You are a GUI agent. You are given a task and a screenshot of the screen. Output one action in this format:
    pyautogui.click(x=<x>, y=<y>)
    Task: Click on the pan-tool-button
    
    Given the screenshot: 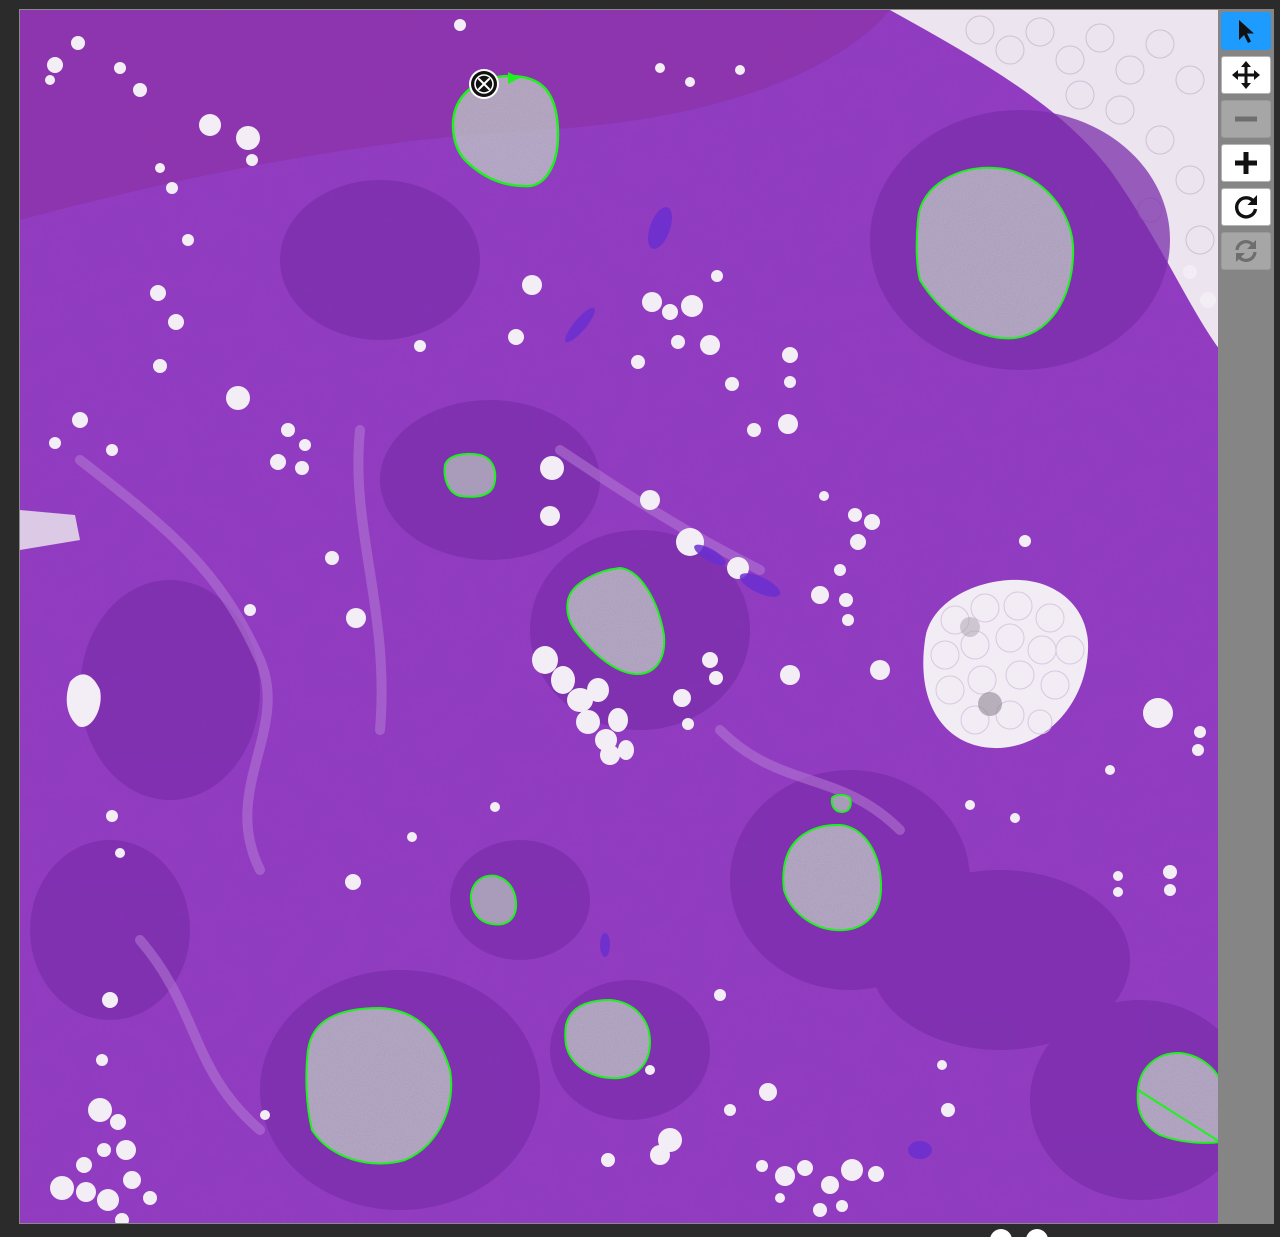 What is the action you would take?
    pyautogui.click(x=1246, y=75)
    